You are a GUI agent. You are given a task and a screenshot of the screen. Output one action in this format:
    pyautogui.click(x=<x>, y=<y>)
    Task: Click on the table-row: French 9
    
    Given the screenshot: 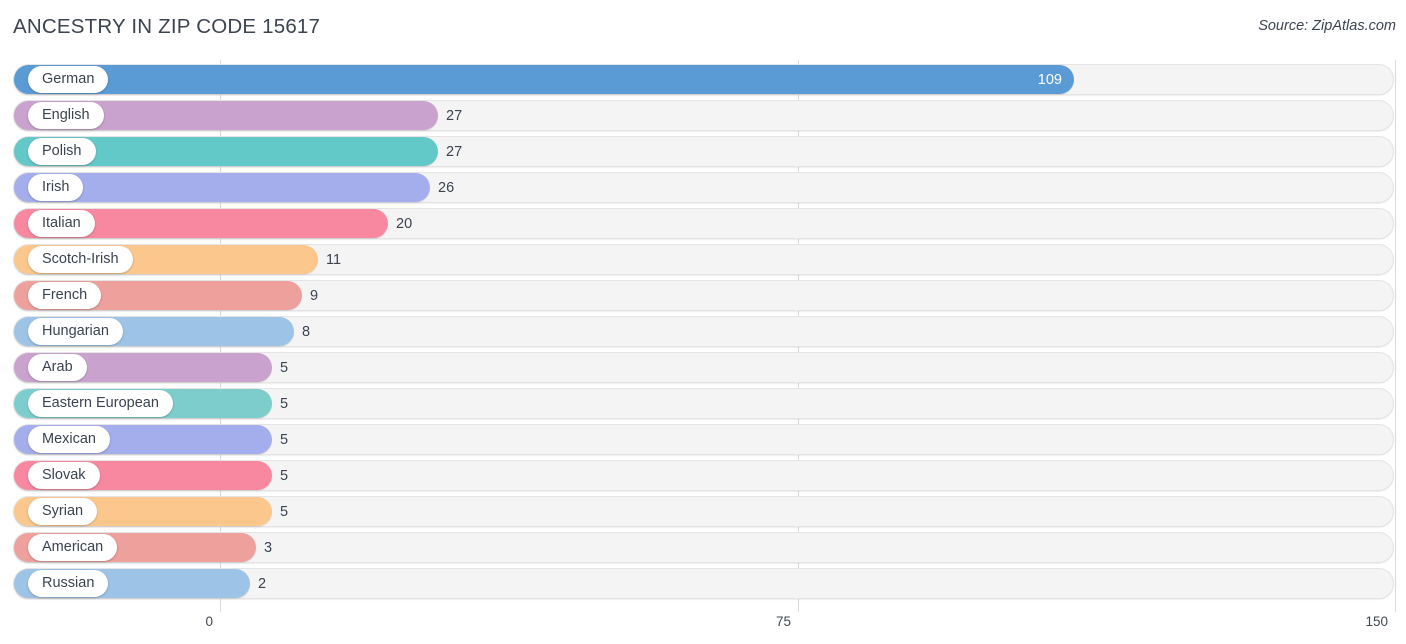 What is the action you would take?
    pyautogui.click(x=703, y=295)
    